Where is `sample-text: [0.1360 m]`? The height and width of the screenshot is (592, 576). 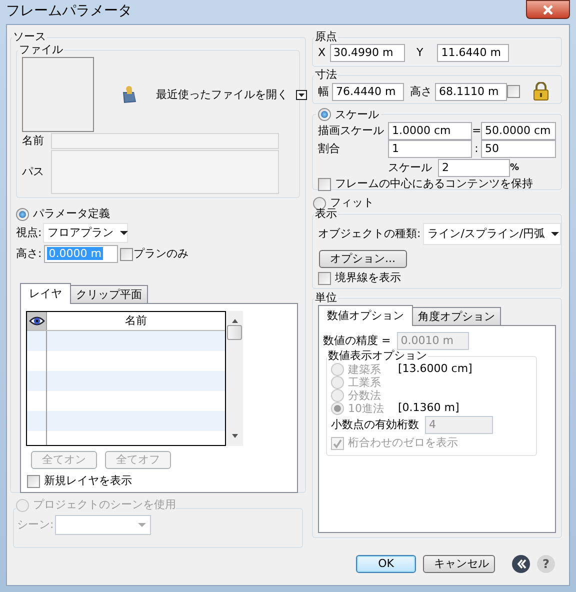 sample-text: [0.1360 m] is located at coordinates (429, 408).